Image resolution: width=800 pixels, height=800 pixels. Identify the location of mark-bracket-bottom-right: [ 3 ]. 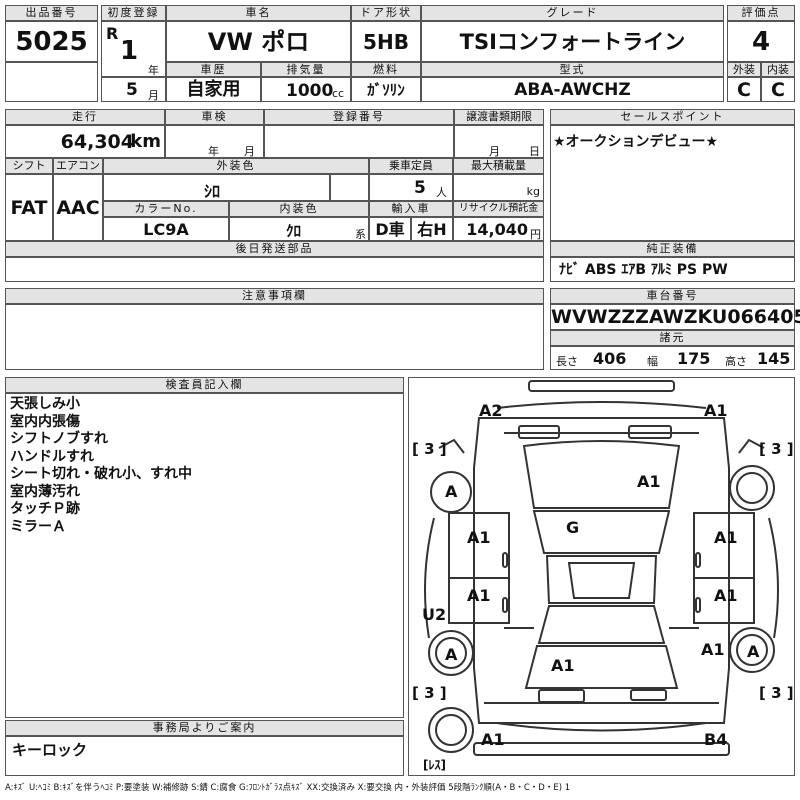
(776, 693).